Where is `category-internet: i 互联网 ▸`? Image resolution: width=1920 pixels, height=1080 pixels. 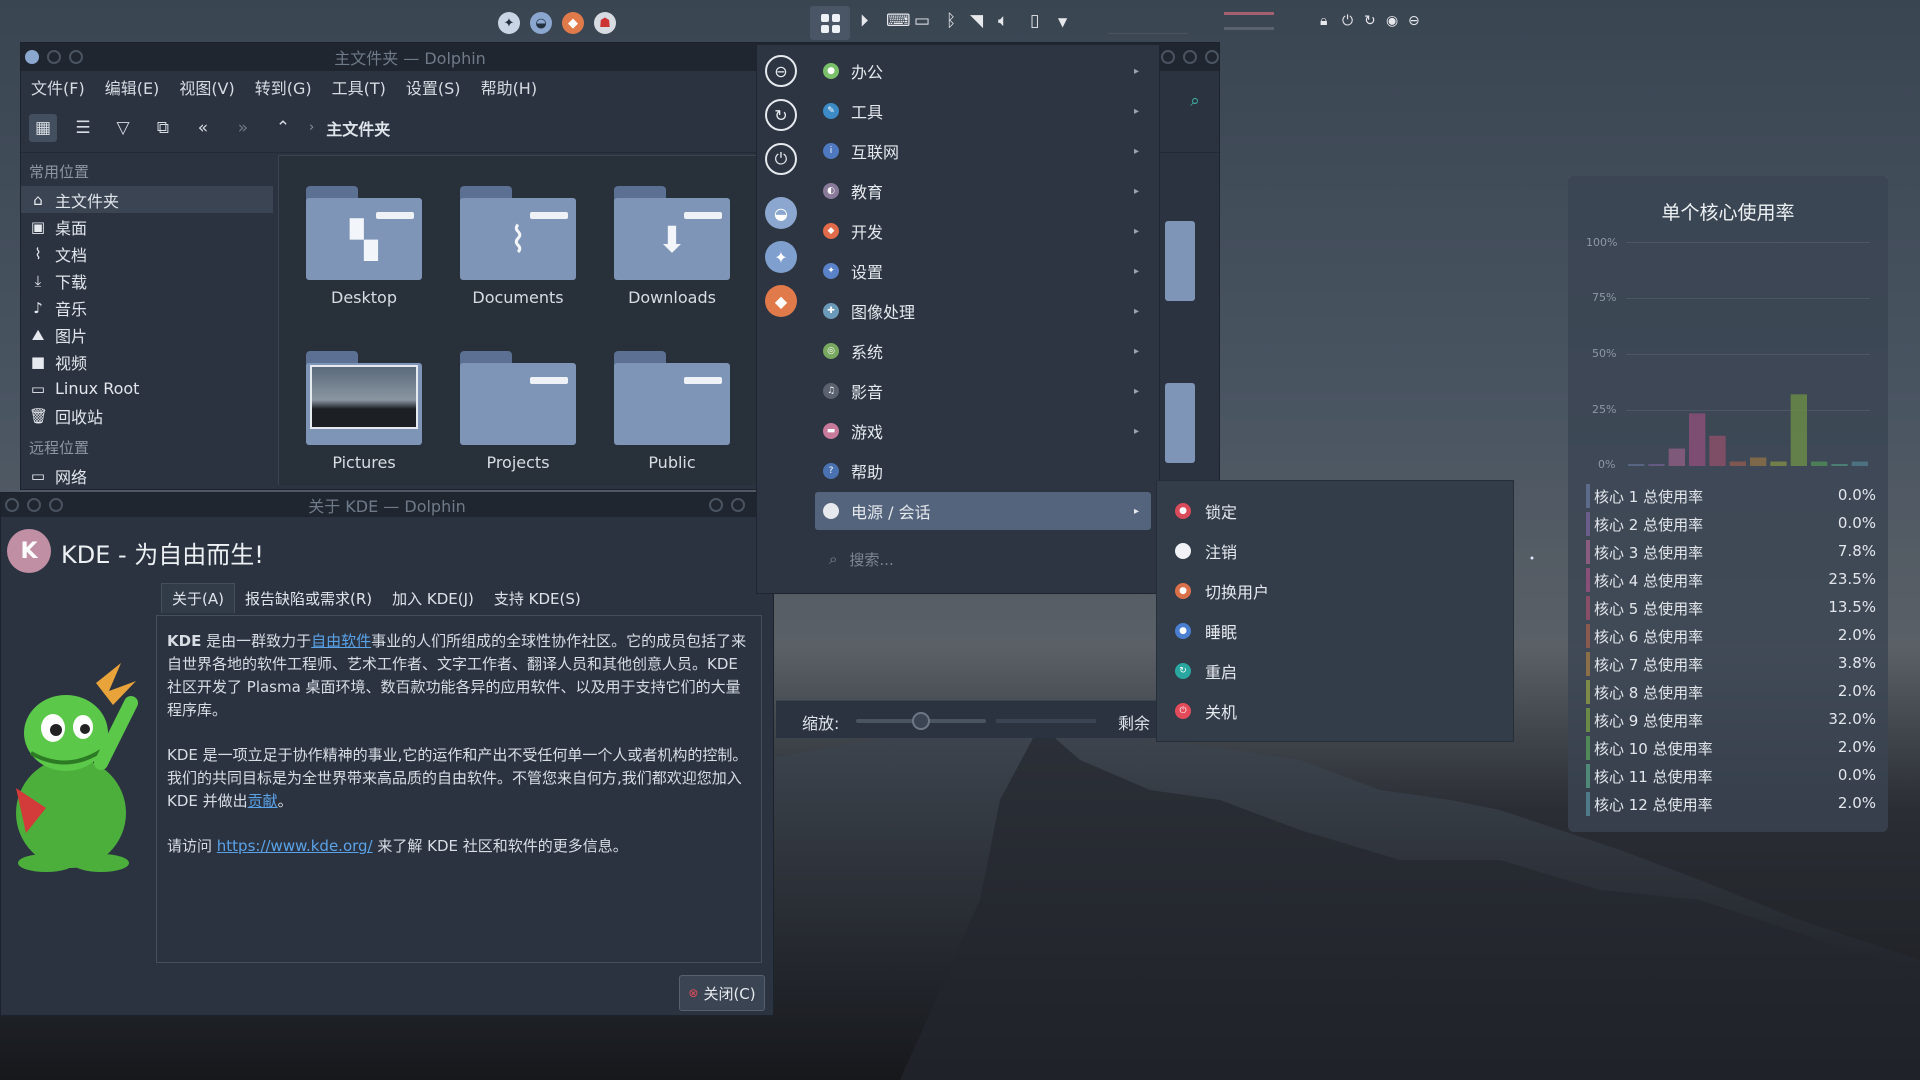 category-internet: i 互联网 ▸ is located at coordinates (983, 151).